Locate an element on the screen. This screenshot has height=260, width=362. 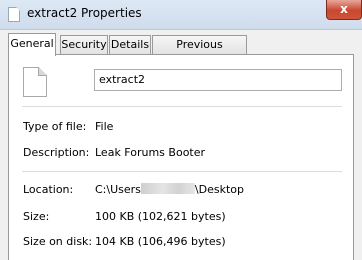
size-on-disk-label: Size on disk: is located at coordinates (58, 241).